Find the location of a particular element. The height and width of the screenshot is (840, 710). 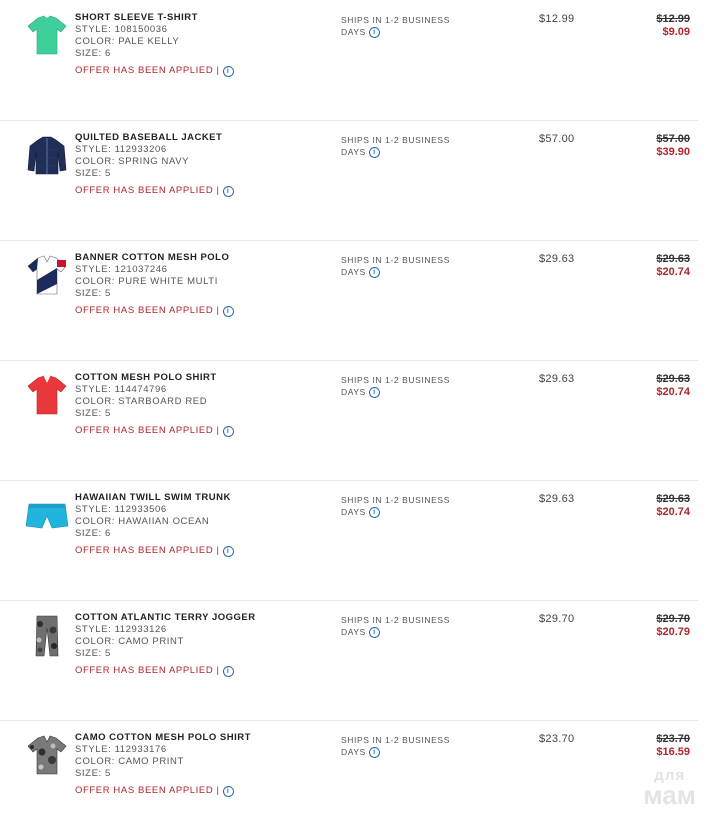

product-title: BANNER COTTON MESH POLO is located at coordinates (154, 258).